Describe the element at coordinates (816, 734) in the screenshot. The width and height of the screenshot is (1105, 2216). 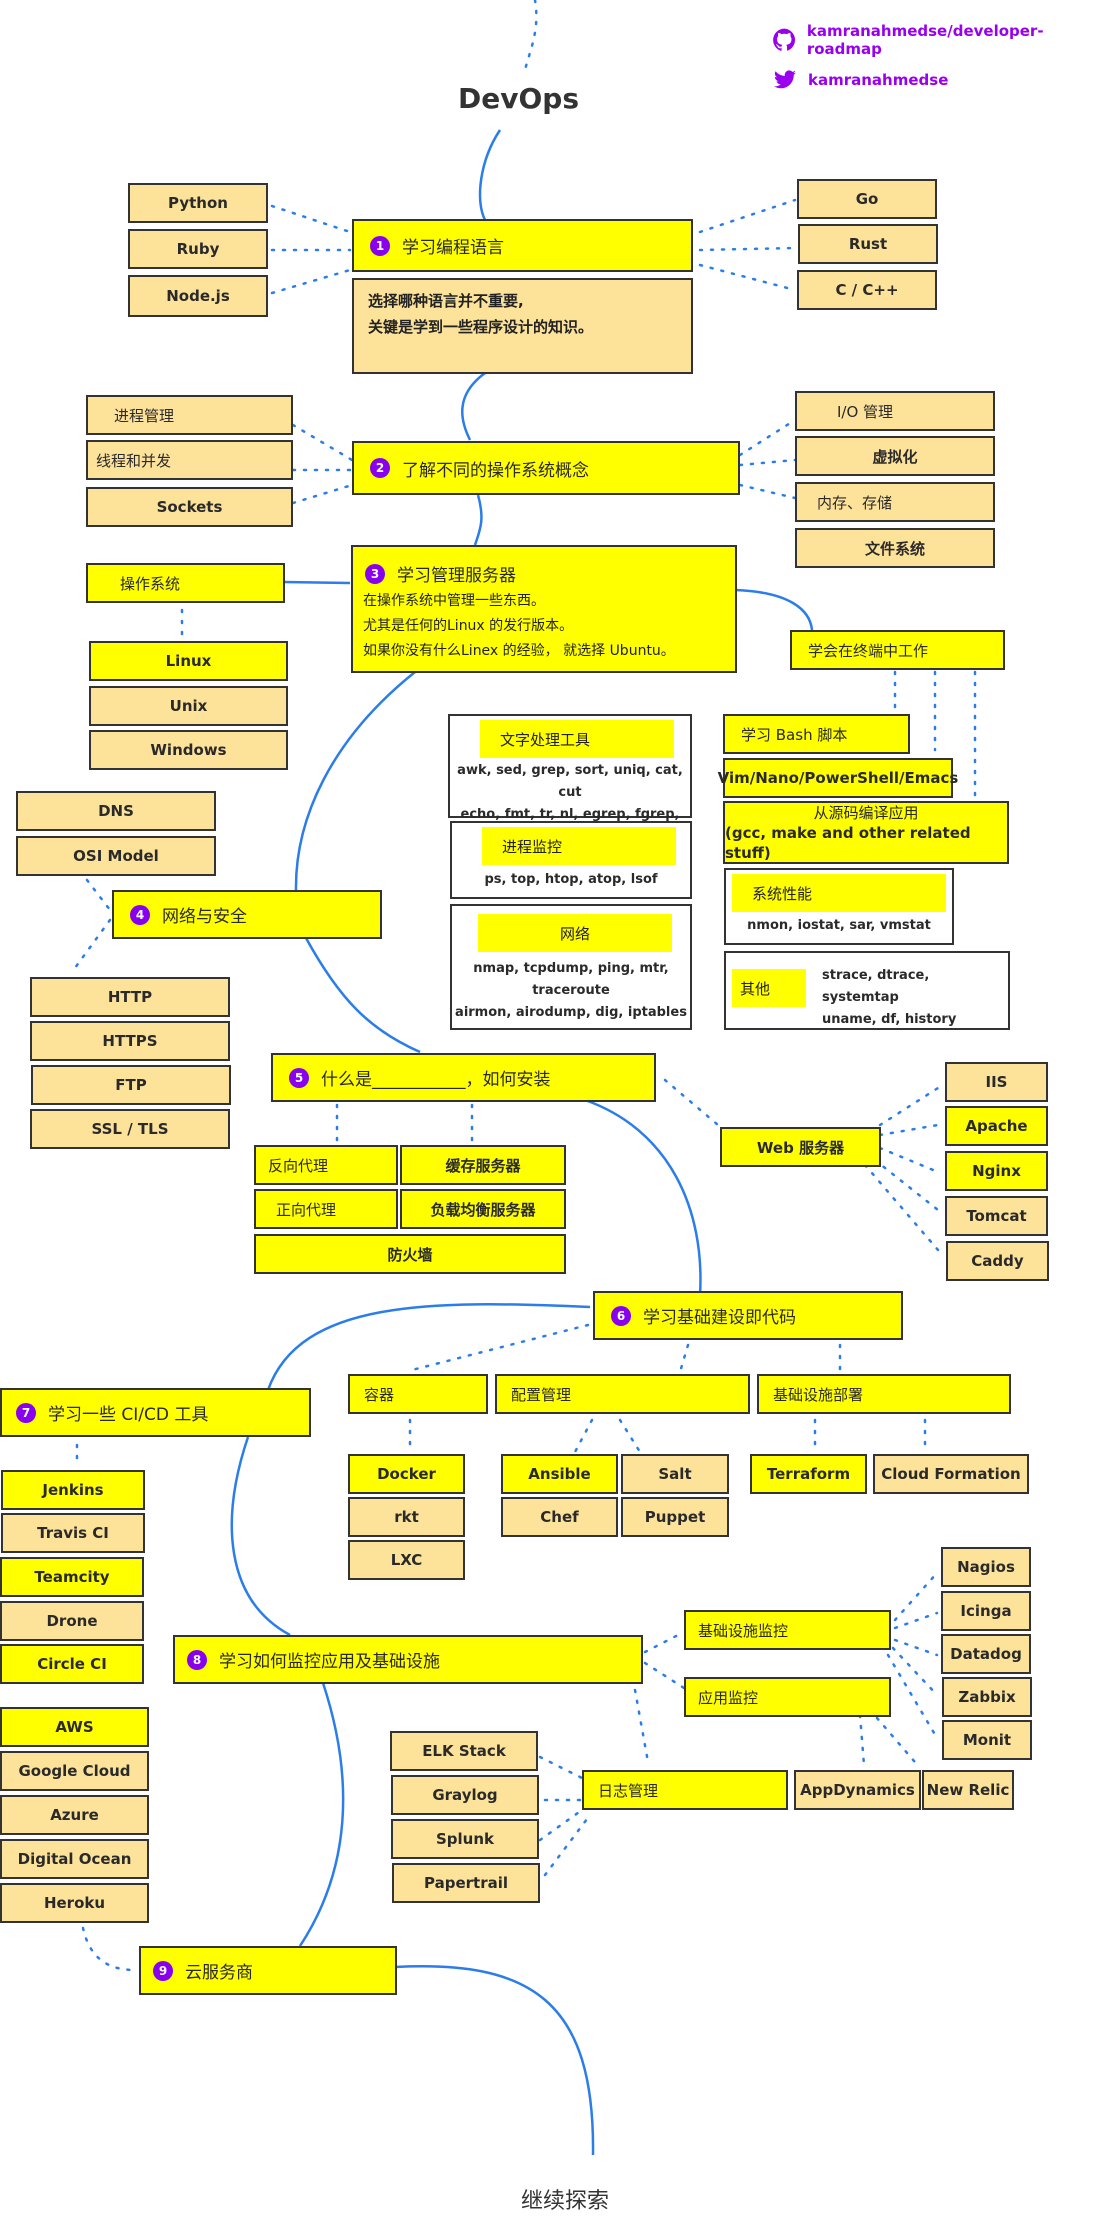
I see `bash-box: 学习 Bash 脚本` at that location.